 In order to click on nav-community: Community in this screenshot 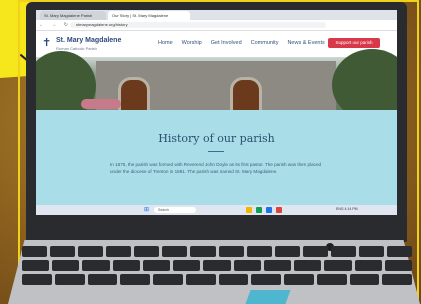, I will do `click(265, 43)`.